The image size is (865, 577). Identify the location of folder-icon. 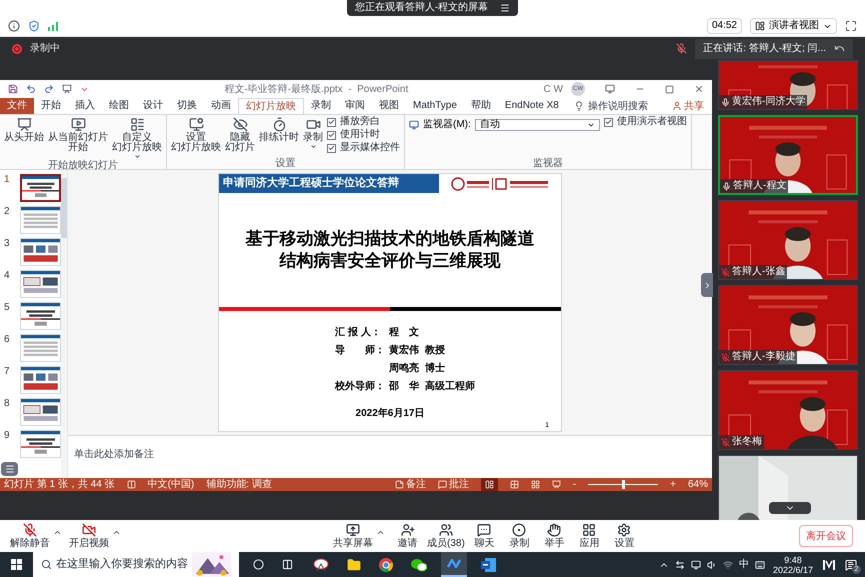
(354, 565).